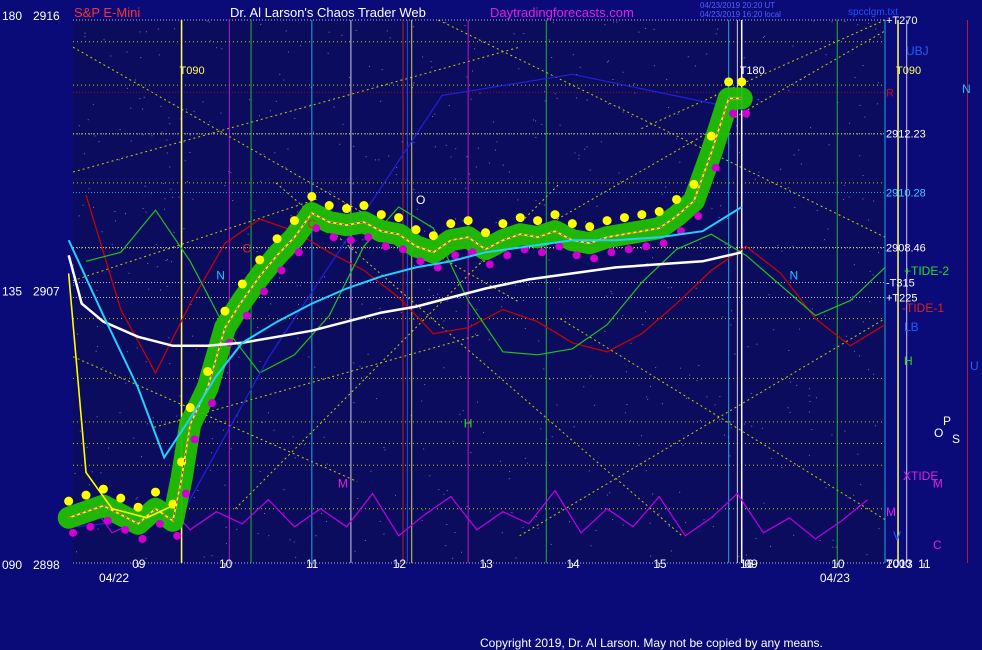 The height and width of the screenshot is (650, 982). I want to click on timestamp-local: 04/23/2019 16:20 local, so click(740, 14).